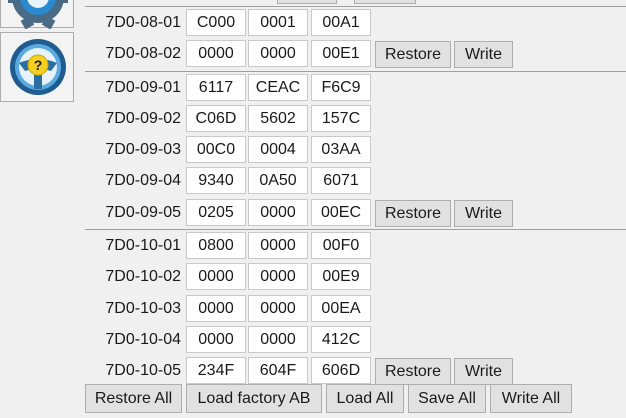 This screenshot has width=626, height=418. Describe the element at coordinates (341, 181) in the screenshot. I see `register-value-field: 6071` at that location.